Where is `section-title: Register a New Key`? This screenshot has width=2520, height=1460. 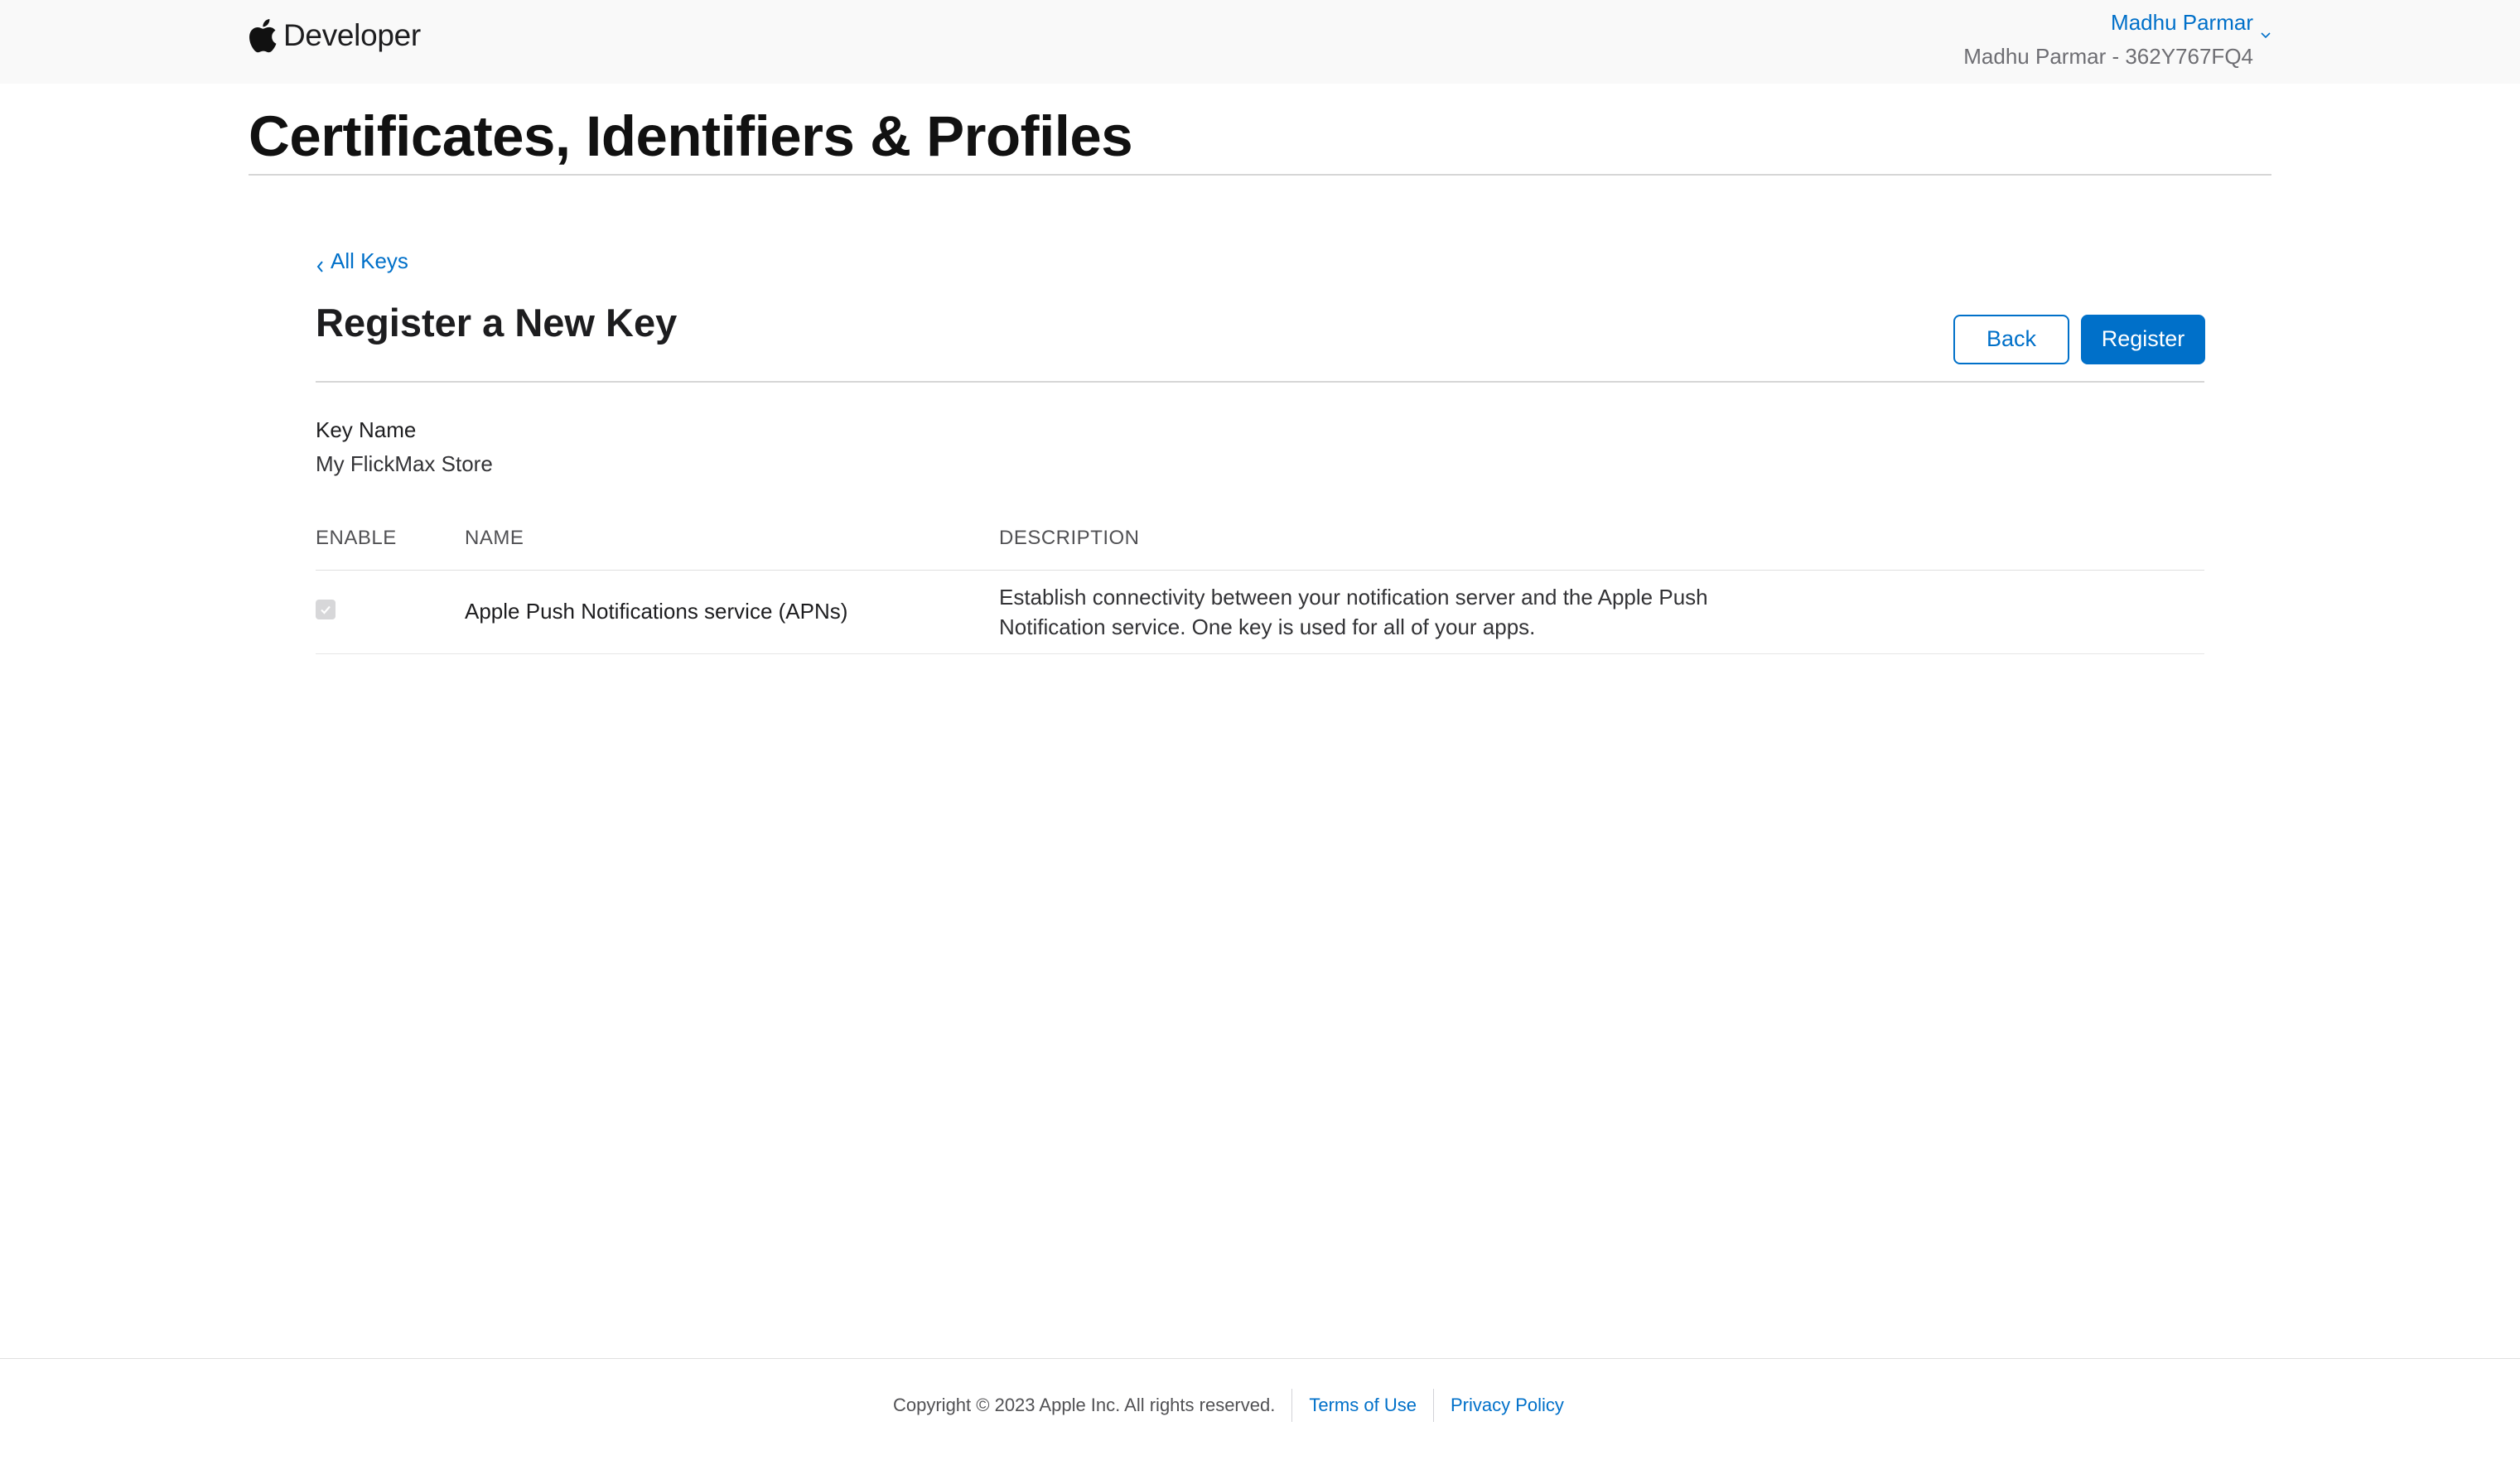 section-title: Register a New Key is located at coordinates (497, 322).